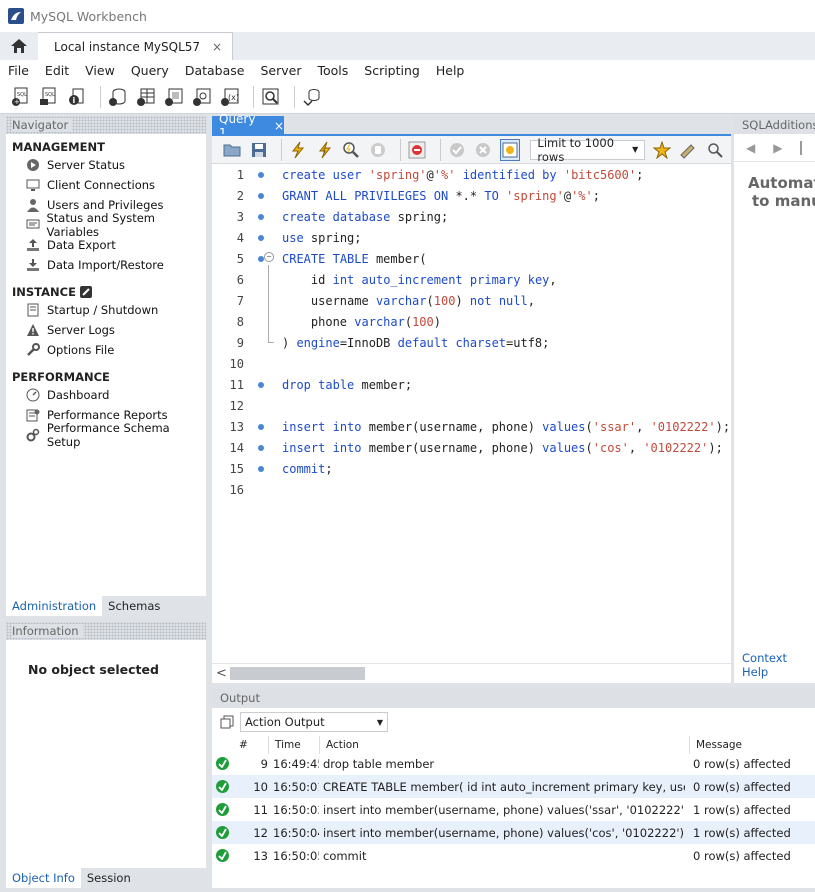 Image resolution: width=815 pixels, height=892 pixels. Describe the element at coordinates (471, 363) in the screenshot. I see `editor-line: 10` at that location.